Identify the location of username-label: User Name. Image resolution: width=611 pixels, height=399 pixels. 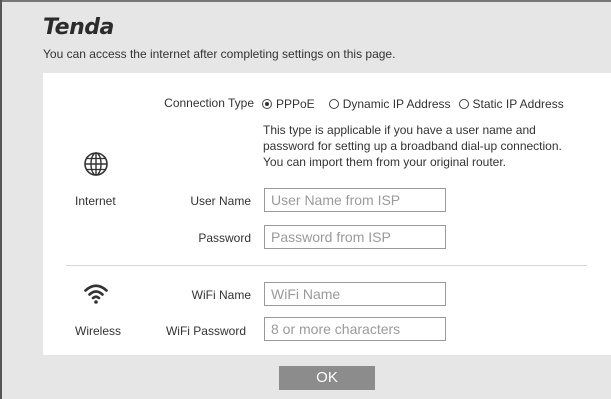
(220, 201).